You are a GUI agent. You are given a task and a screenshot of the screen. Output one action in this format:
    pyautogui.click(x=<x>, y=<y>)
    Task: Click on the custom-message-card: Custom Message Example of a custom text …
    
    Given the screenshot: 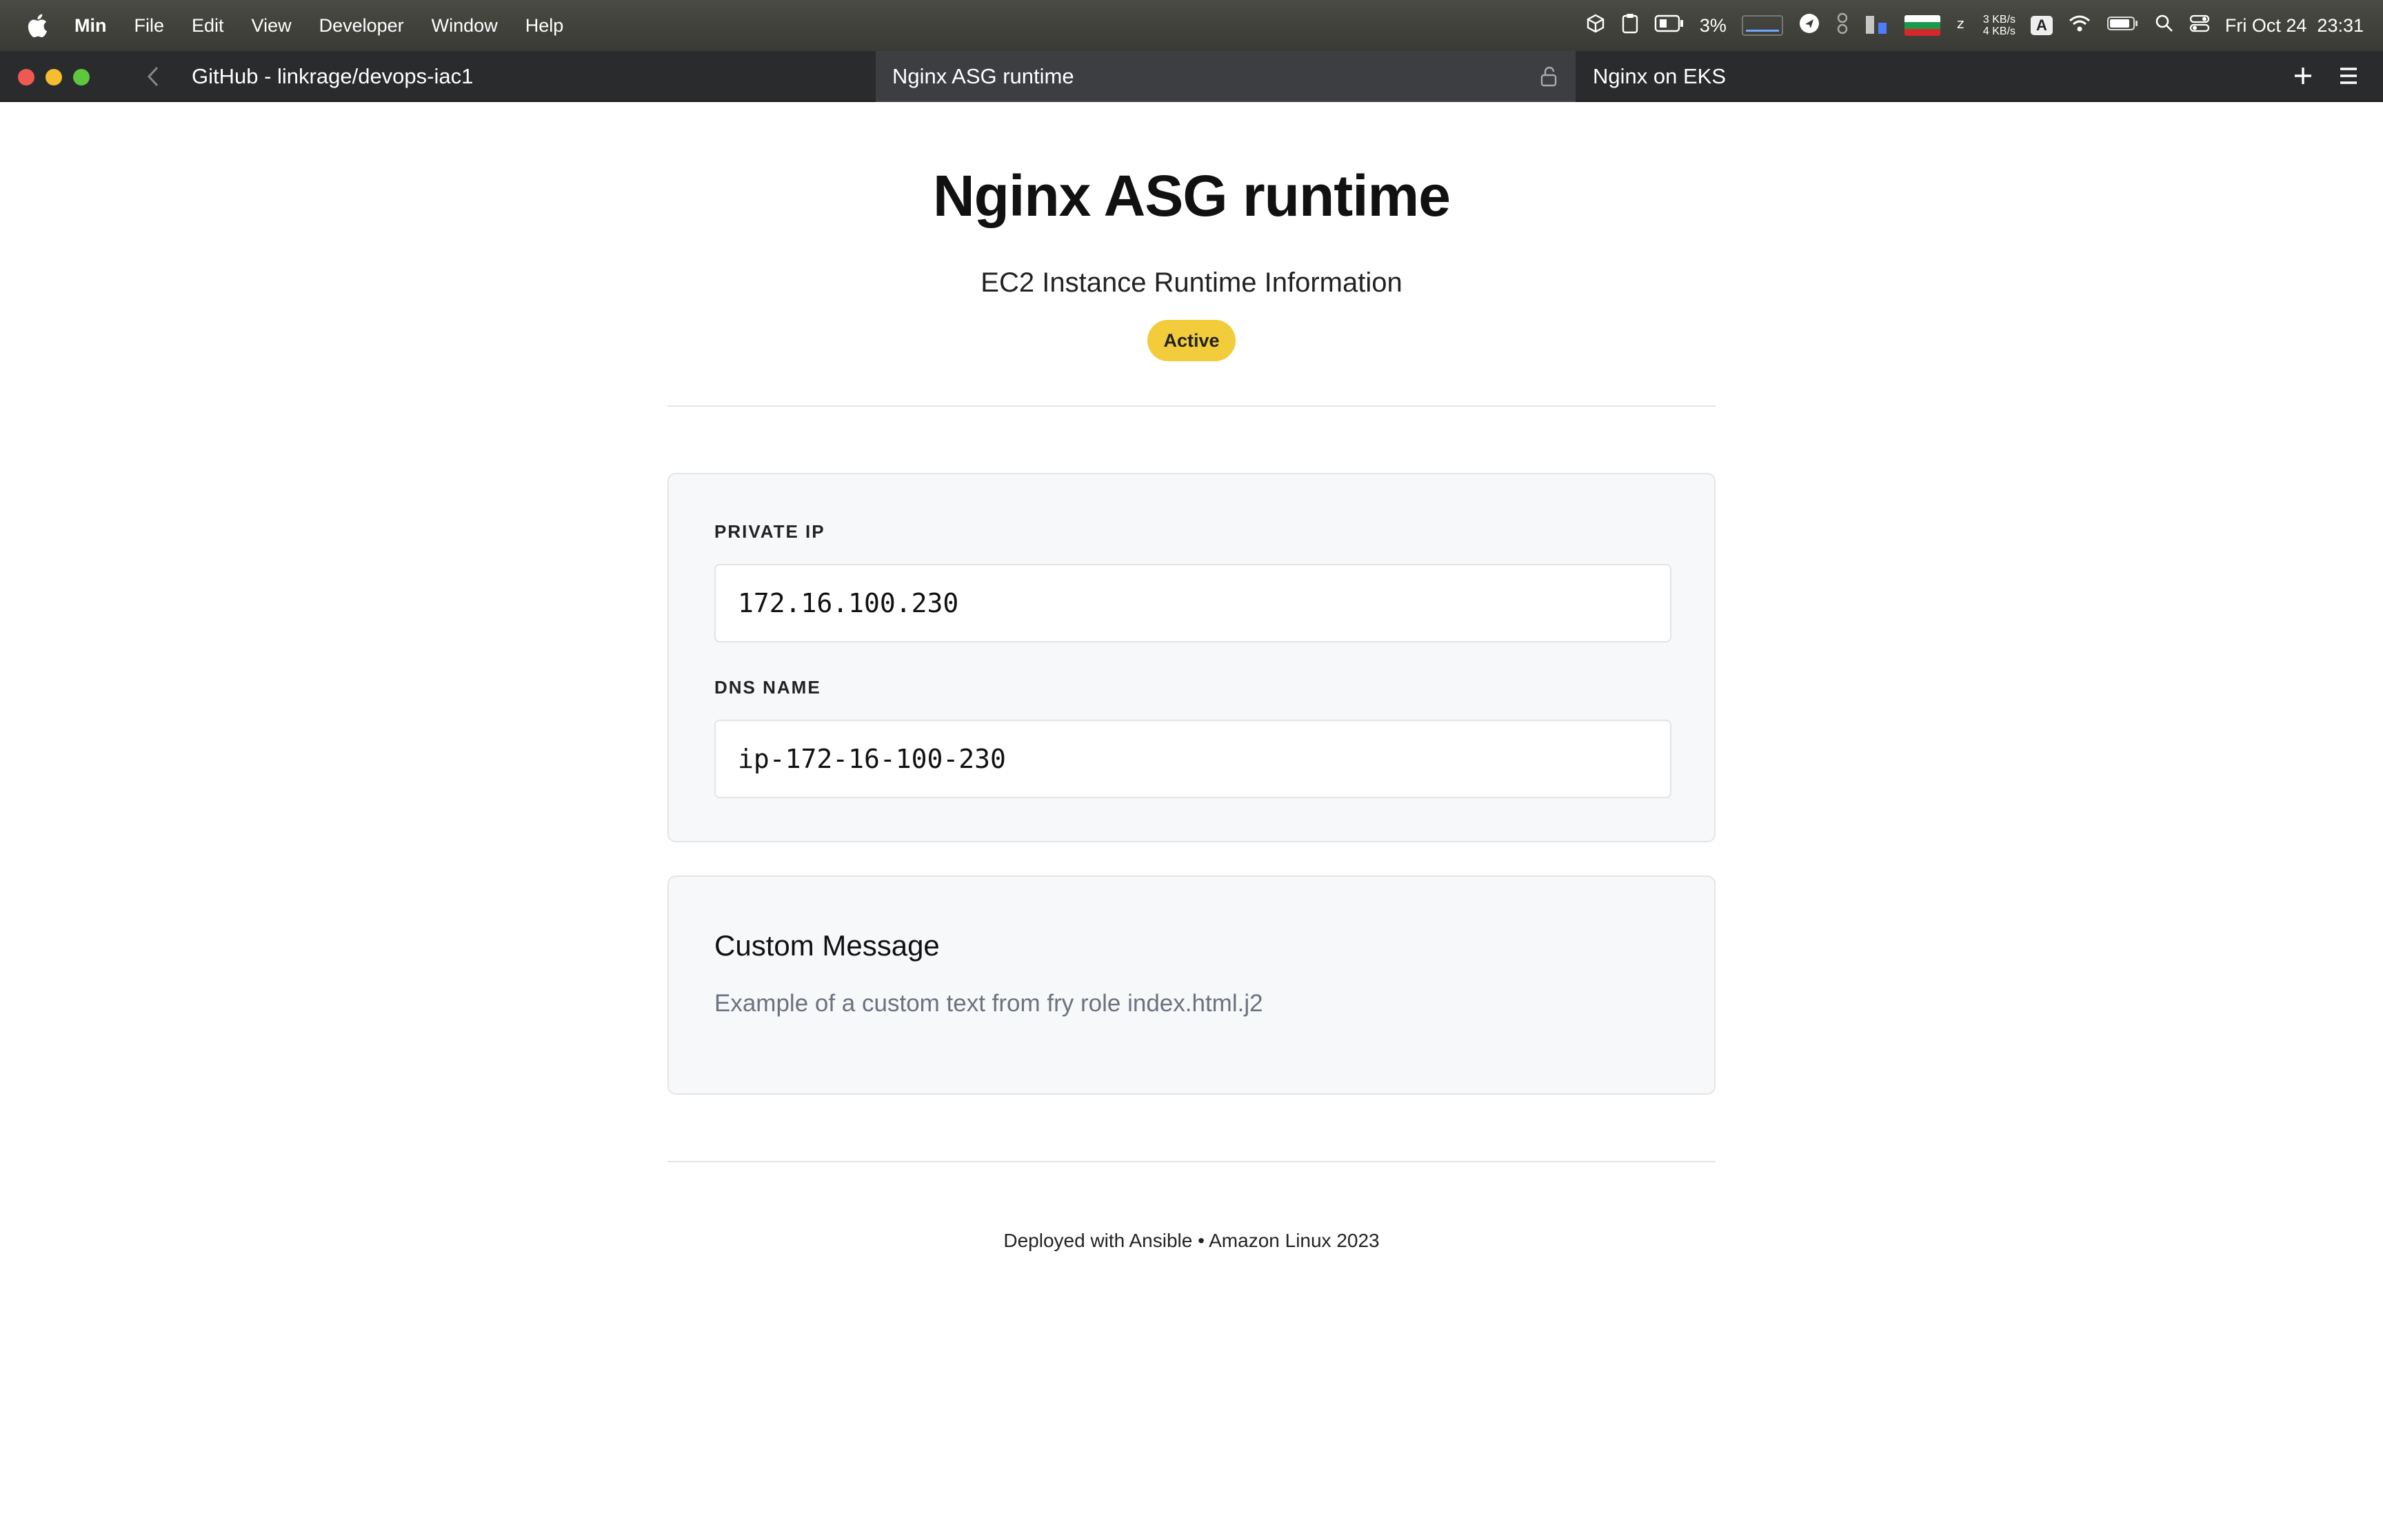 What is the action you would take?
    pyautogui.click(x=1191, y=985)
    